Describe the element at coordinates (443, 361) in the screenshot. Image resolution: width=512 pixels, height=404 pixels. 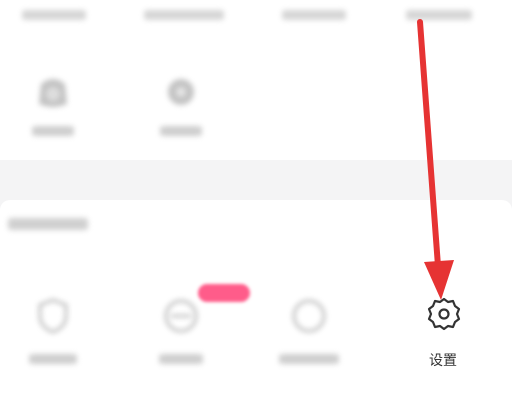
I see `settings-label: 设置` at that location.